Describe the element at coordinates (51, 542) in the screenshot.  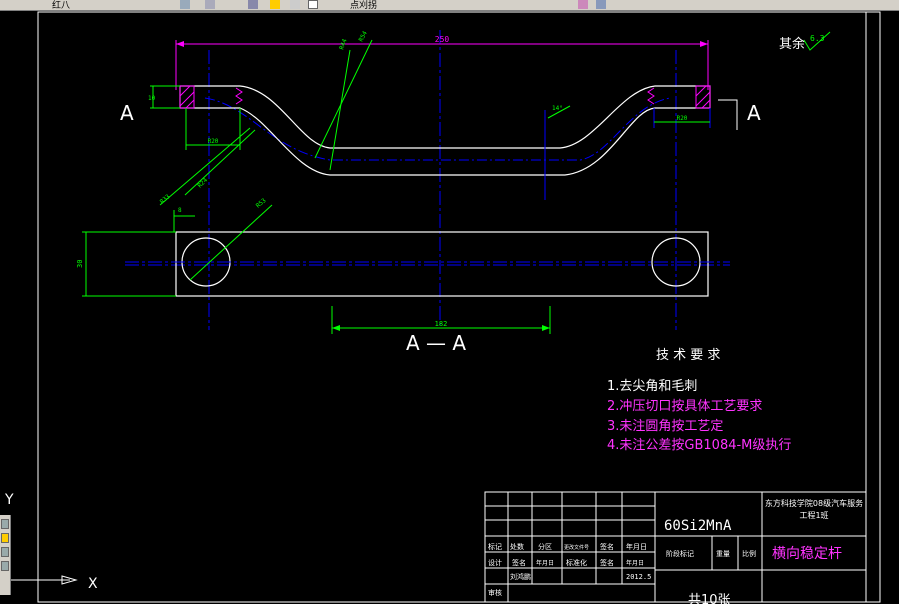
I see `ucs-axis-icon: Y X` at that location.